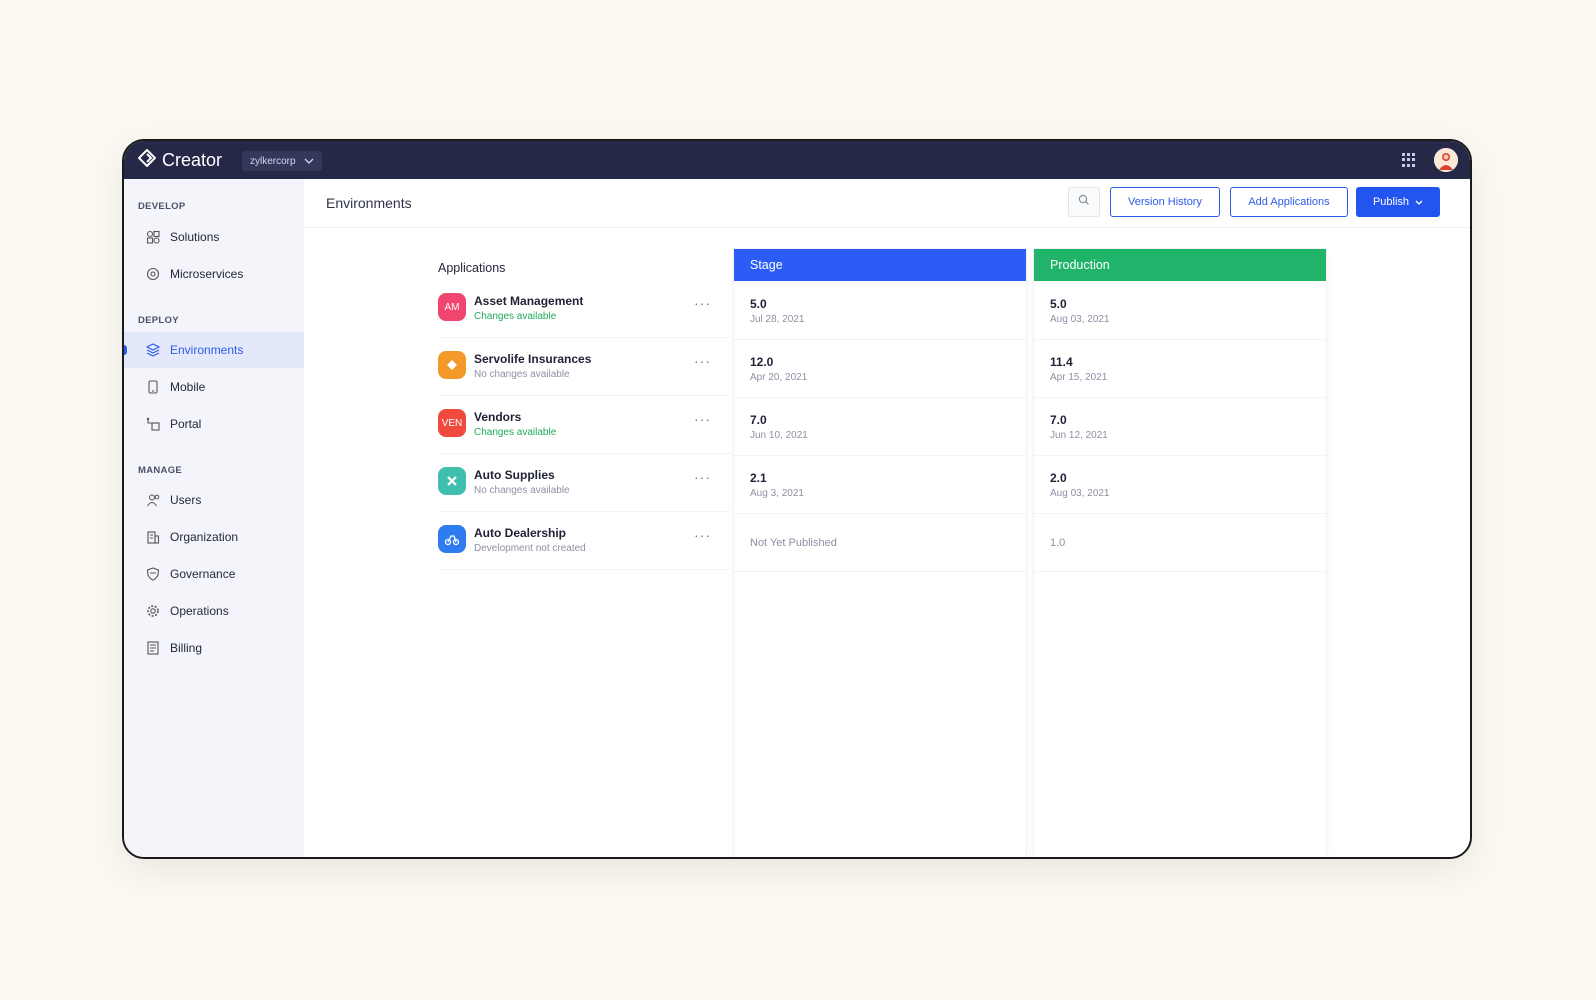 The height and width of the screenshot is (1000, 1596). Describe the element at coordinates (514, 475) in the screenshot. I see `app-name: Auto Supplies` at that location.